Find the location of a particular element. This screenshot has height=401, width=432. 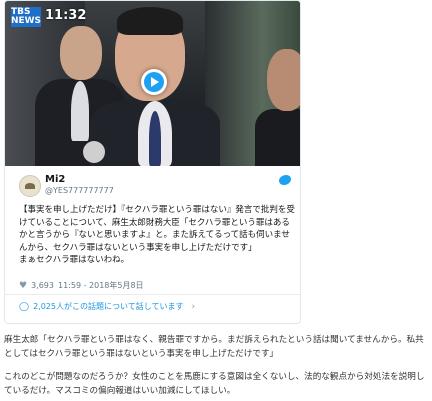

play-button is located at coordinates (154, 82).